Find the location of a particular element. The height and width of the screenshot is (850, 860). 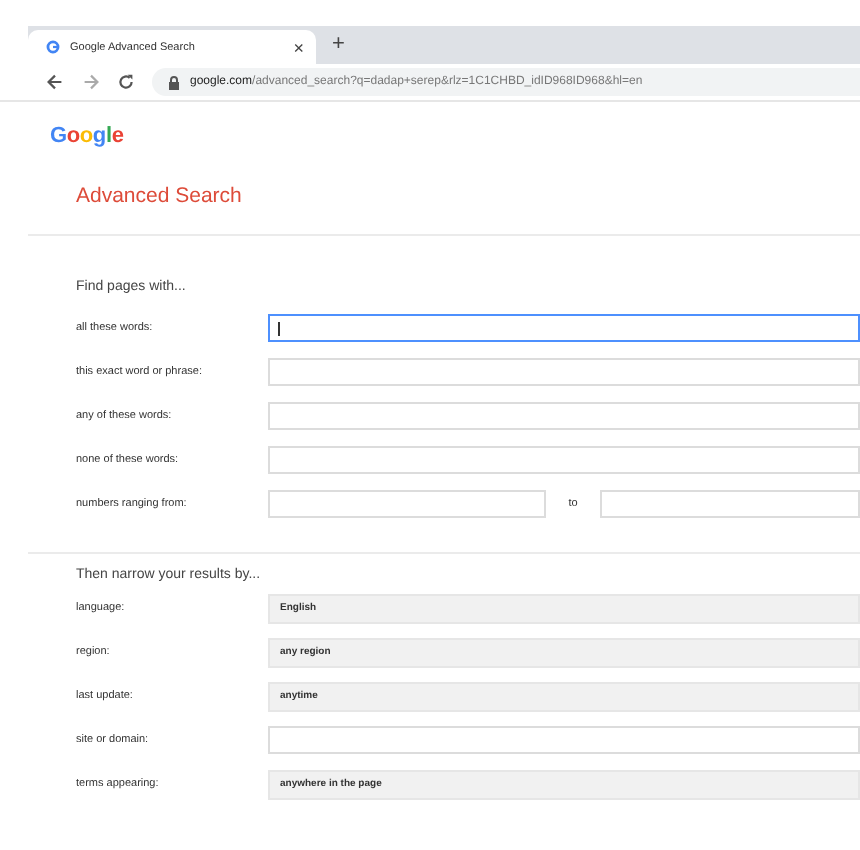

close-tab-button: × is located at coordinates (298, 47).